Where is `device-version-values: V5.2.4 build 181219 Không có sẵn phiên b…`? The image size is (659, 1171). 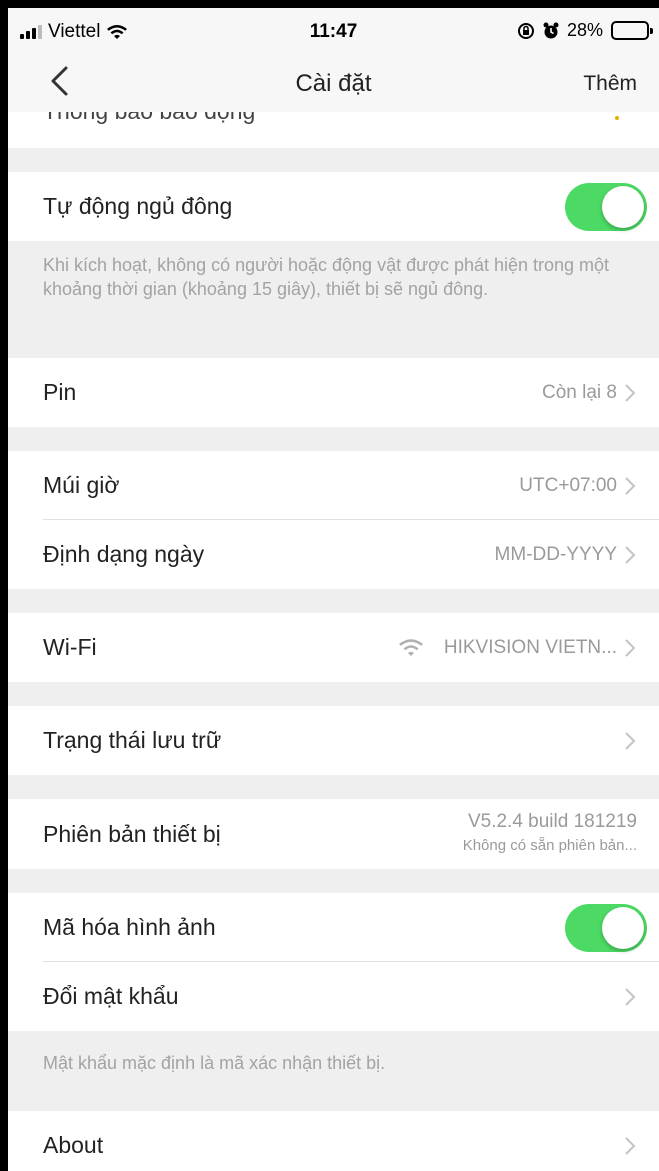
device-version-values: V5.2.4 build 181219 Không có sẵn phiên b… is located at coordinates (550, 832).